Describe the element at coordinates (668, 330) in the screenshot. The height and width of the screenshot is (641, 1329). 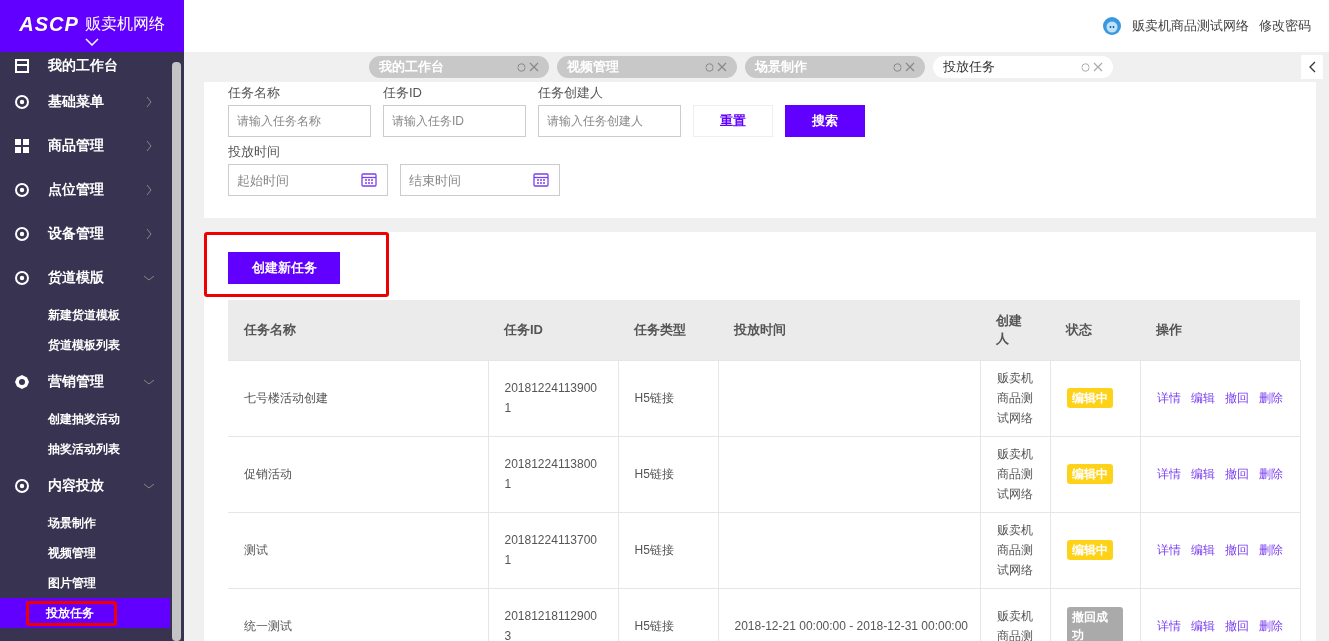
I see `column-header: 任务类型` at that location.